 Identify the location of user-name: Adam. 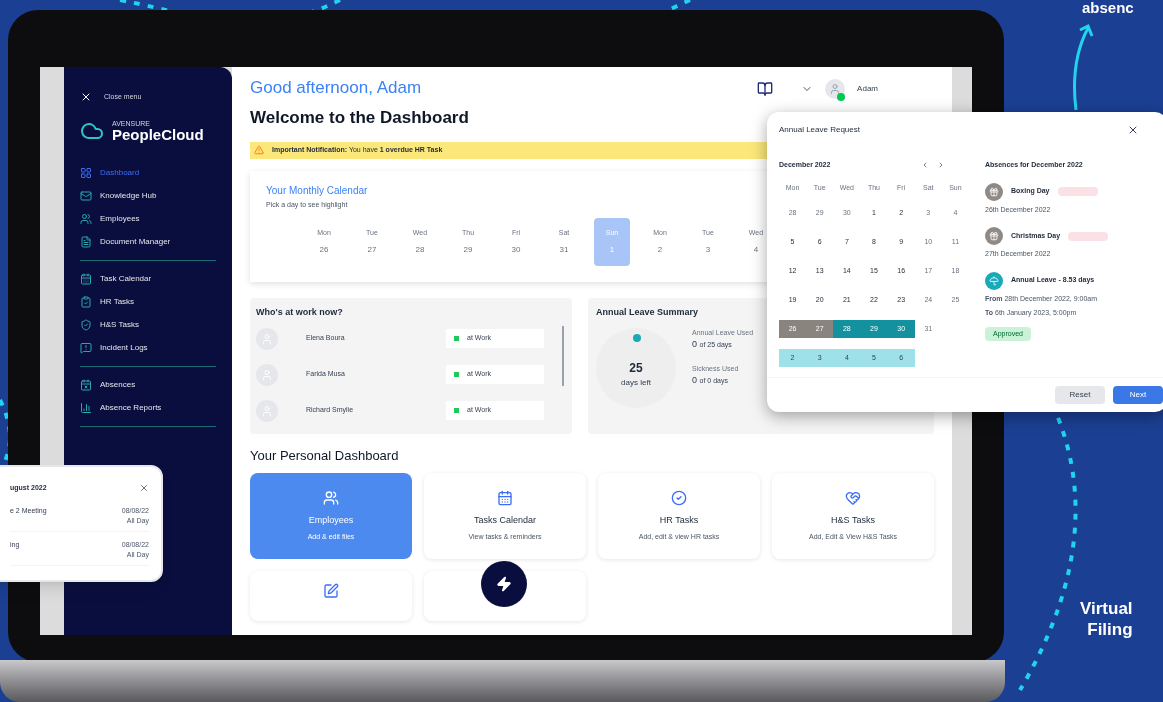
(867, 89).